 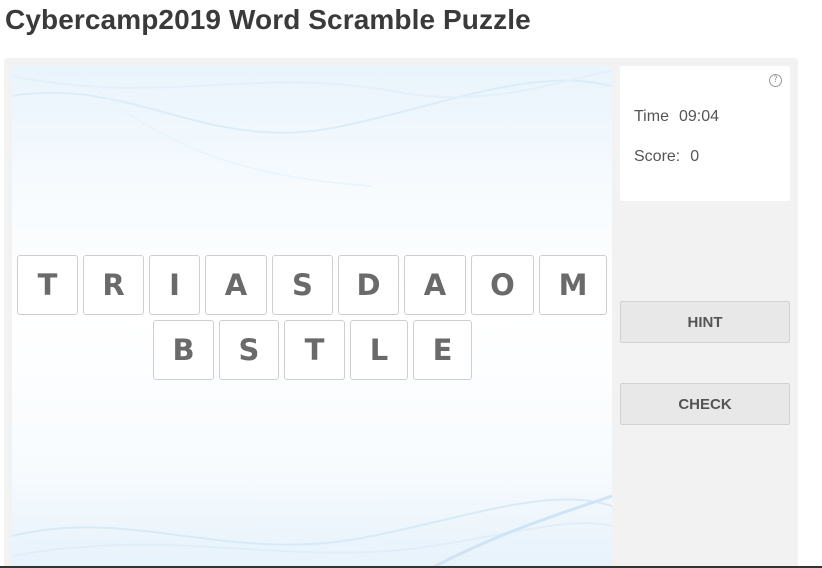 What do you see at coordinates (775, 80) in the screenshot?
I see `help-icon: ?` at bounding box center [775, 80].